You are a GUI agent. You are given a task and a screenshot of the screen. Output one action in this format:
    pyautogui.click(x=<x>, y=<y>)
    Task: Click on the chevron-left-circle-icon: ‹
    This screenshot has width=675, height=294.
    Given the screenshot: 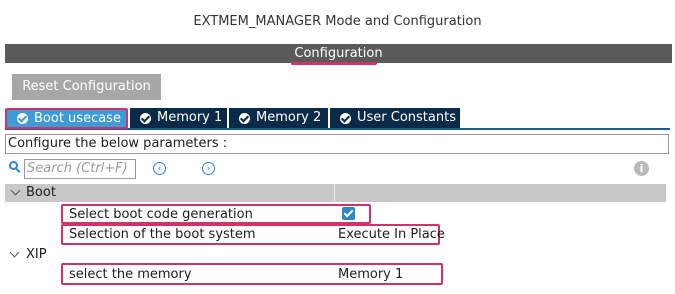 What is the action you would take?
    pyautogui.click(x=159, y=168)
    